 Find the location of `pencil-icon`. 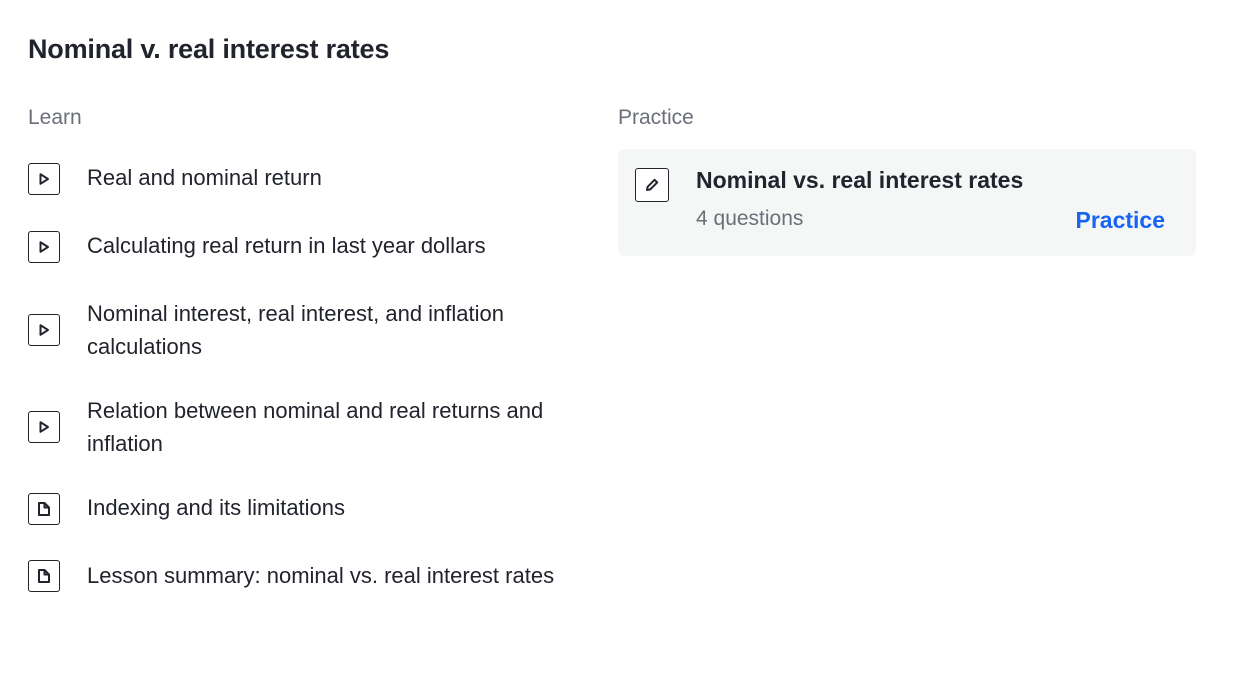

pencil-icon is located at coordinates (652, 185).